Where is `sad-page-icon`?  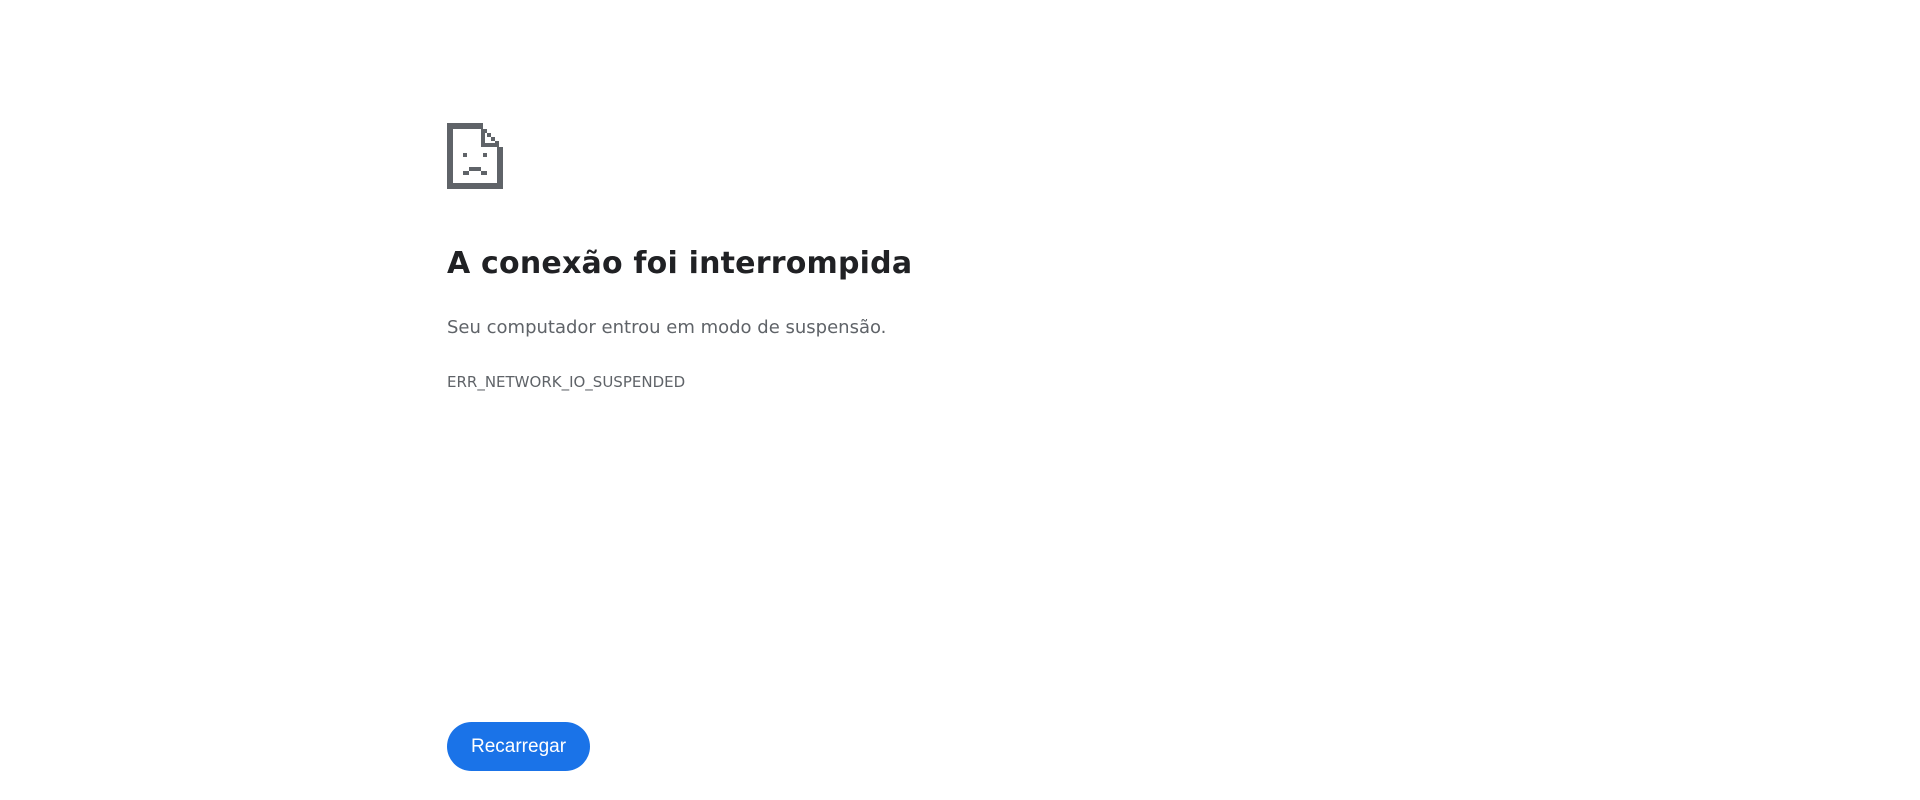 sad-page-icon is located at coordinates (475, 156).